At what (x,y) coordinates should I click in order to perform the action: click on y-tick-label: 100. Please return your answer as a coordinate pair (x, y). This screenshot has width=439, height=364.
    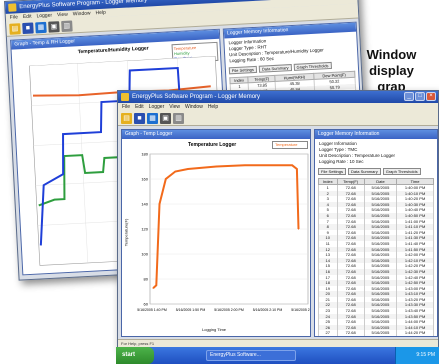
    Looking at the image, I should click on (144, 254).